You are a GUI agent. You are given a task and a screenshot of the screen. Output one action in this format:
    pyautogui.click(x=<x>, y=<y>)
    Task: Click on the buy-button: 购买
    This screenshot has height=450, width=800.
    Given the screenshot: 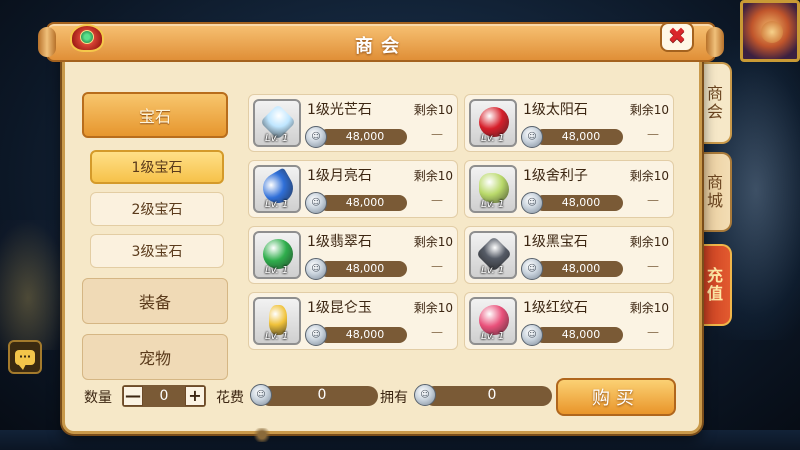 What is the action you would take?
    pyautogui.click(x=616, y=397)
    